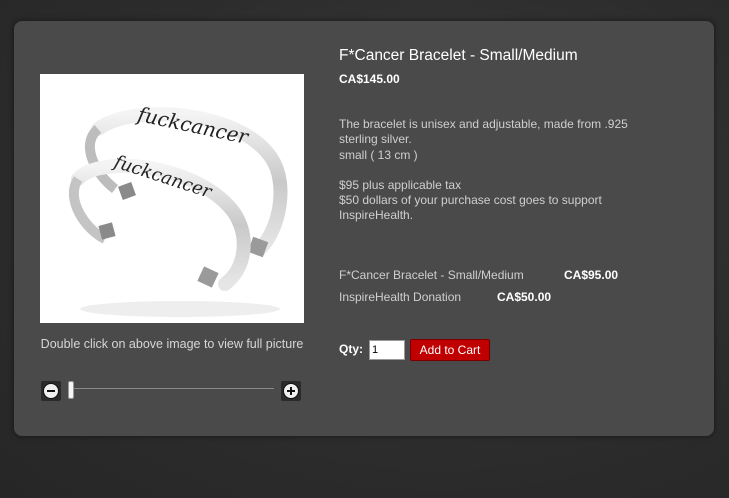 Image resolution: width=729 pixels, height=498 pixels. I want to click on bracelet-image: fuckcancer fuckcancer, so click(178, 209).